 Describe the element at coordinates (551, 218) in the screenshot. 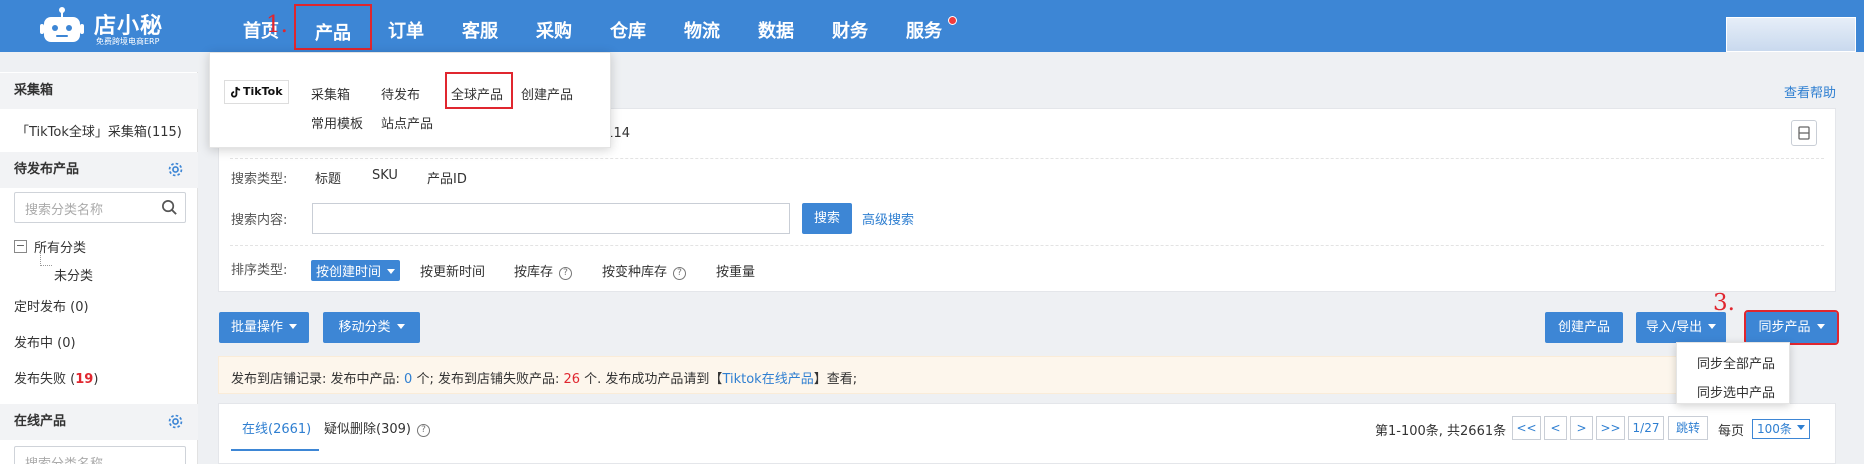

I see `search-content-input` at that location.